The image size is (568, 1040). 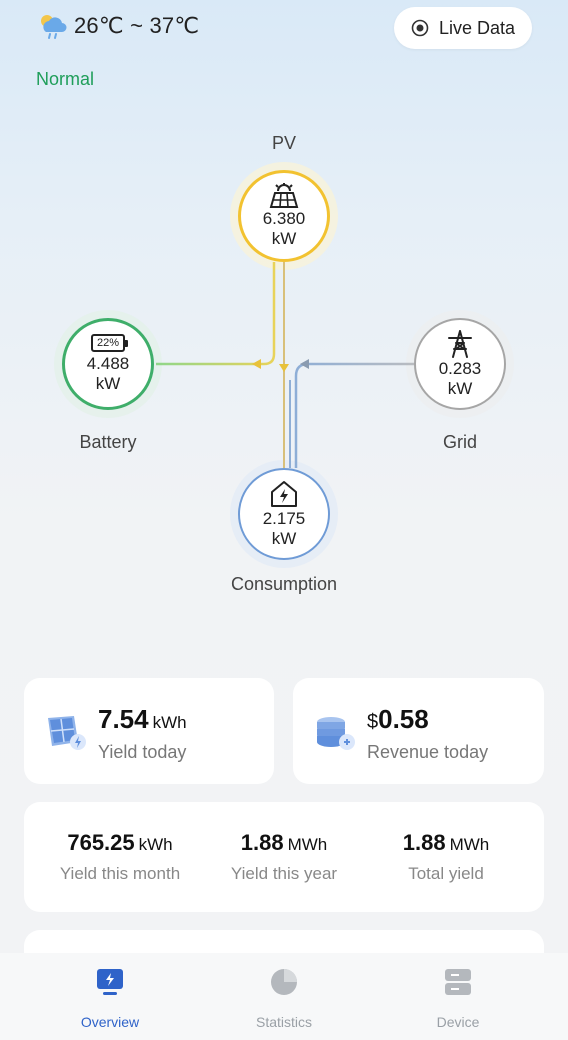 I want to click on battery-label: Battery, so click(x=108, y=442).